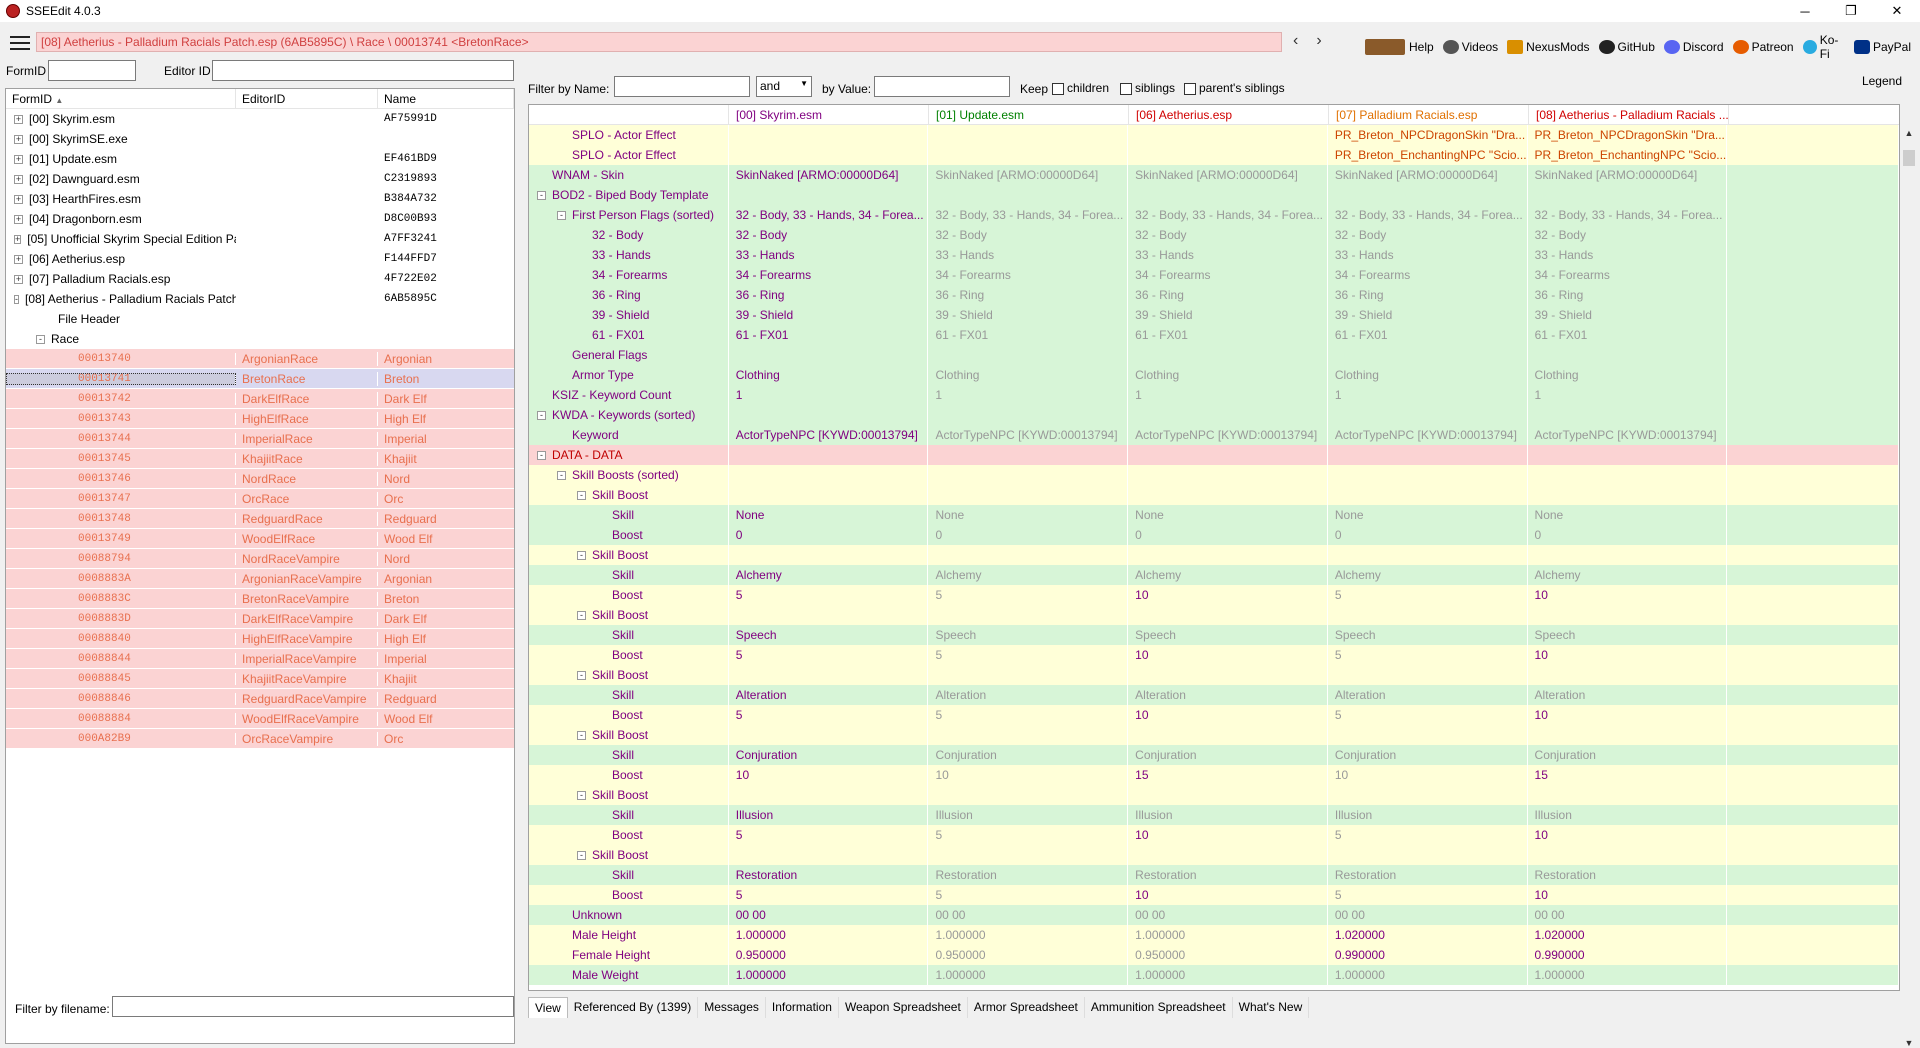  I want to click on race-row: 000A82B9 OrcRaceVampire Orc, so click(260, 739).